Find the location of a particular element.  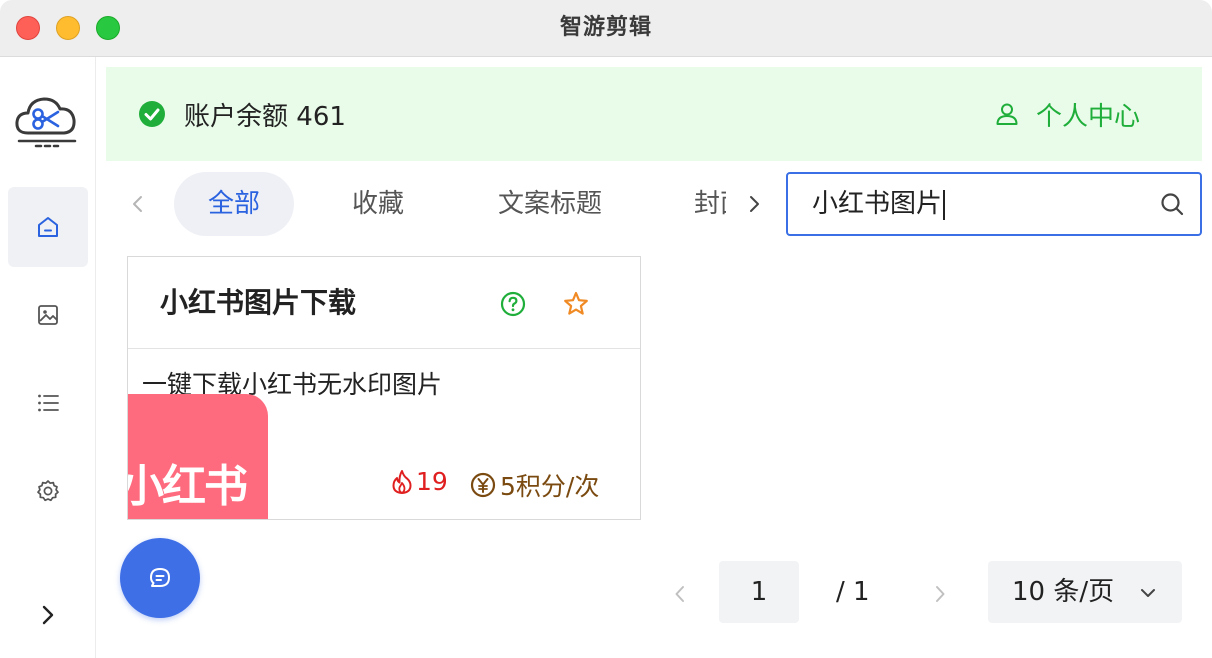

tab-all: 全部 is located at coordinates (234, 204).